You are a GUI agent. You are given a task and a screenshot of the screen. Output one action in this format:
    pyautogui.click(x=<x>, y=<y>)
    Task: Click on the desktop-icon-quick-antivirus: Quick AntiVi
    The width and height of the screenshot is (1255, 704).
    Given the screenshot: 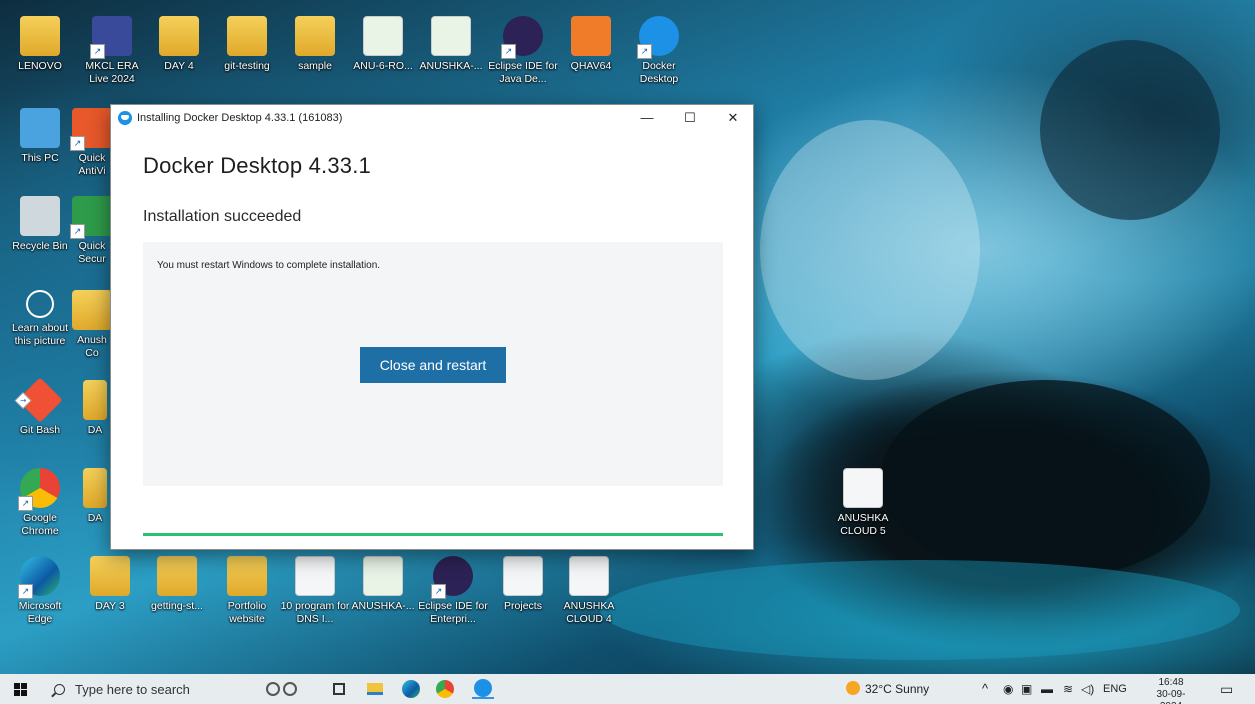 What is the action you would take?
    pyautogui.click(x=91, y=143)
    